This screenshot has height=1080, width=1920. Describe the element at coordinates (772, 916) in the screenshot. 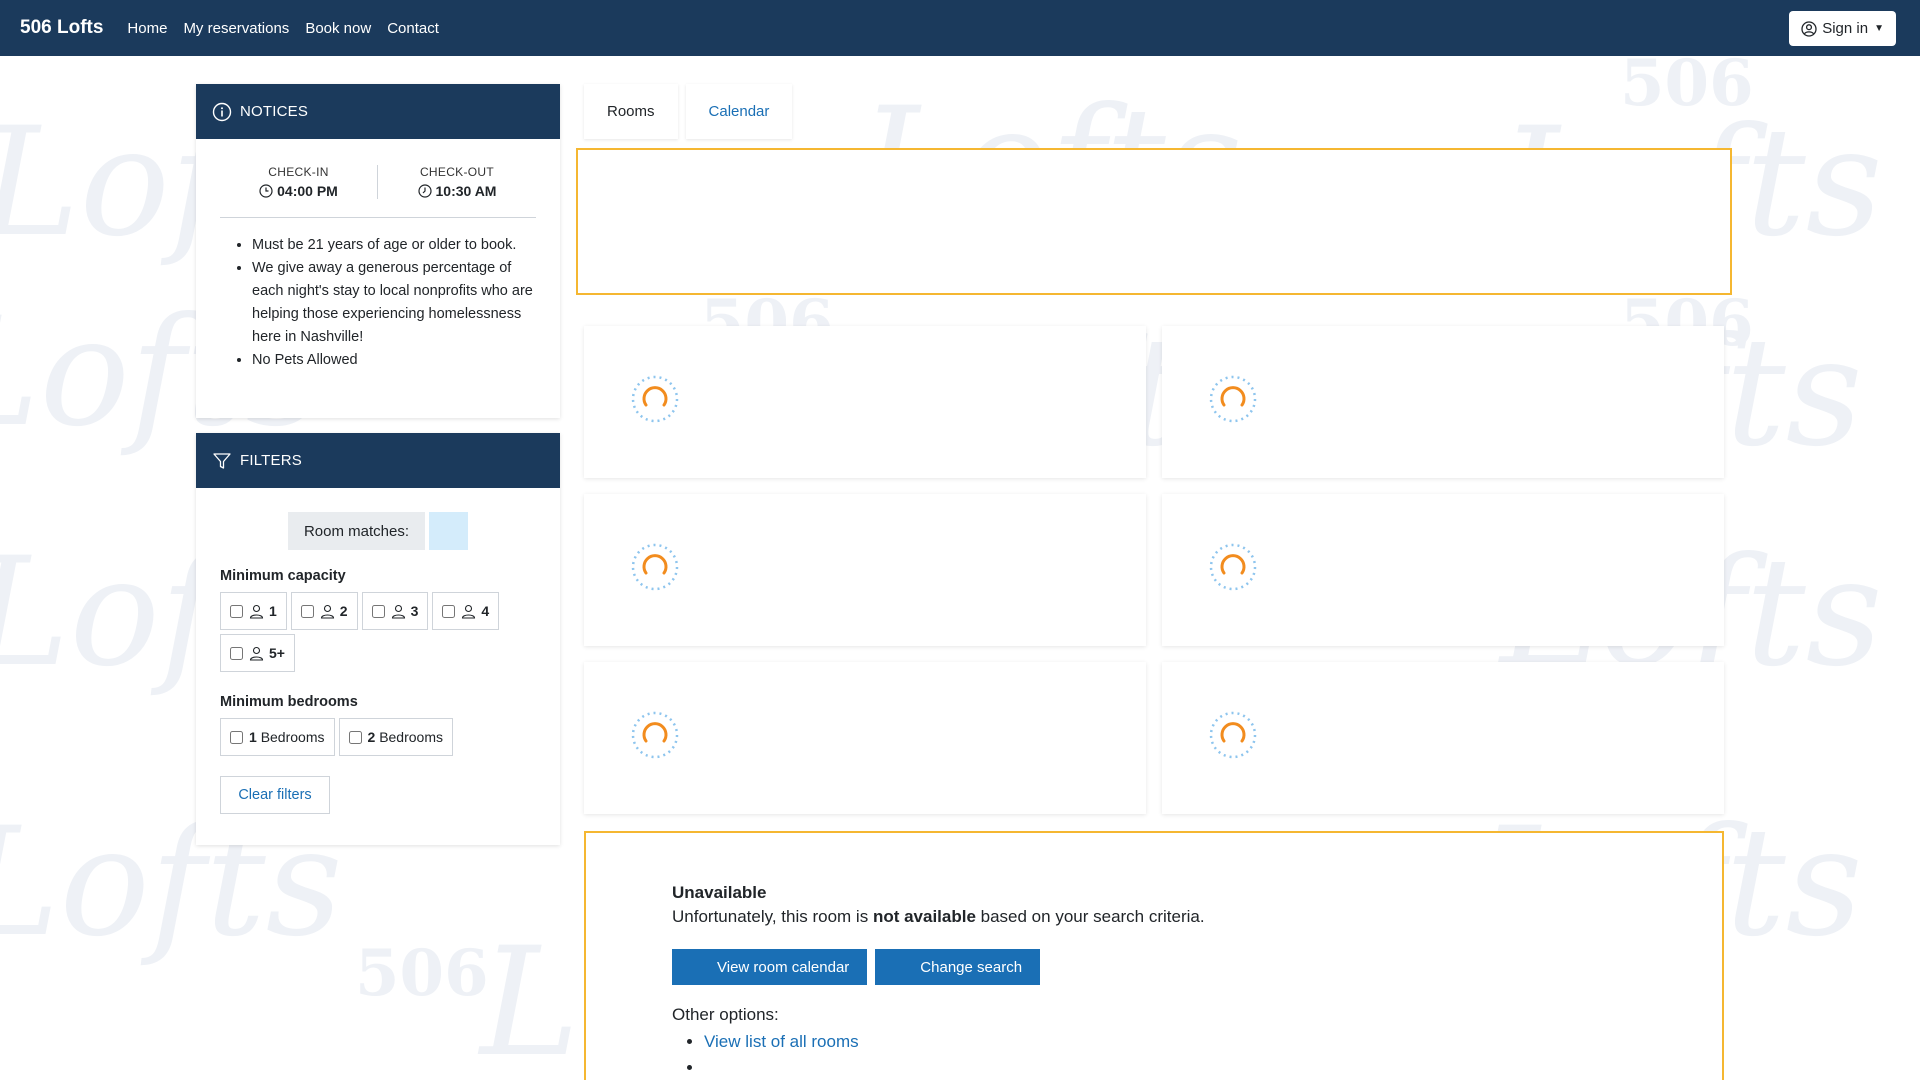

I see `unavailable-text-before: Unfortunately, this room is` at that location.